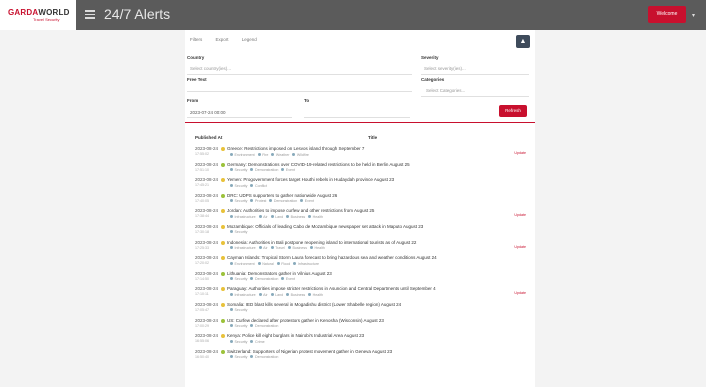 The image size is (706, 387). What do you see at coordinates (246, 341) in the screenshot?
I see `alert-tags: Security Crime` at bounding box center [246, 341].